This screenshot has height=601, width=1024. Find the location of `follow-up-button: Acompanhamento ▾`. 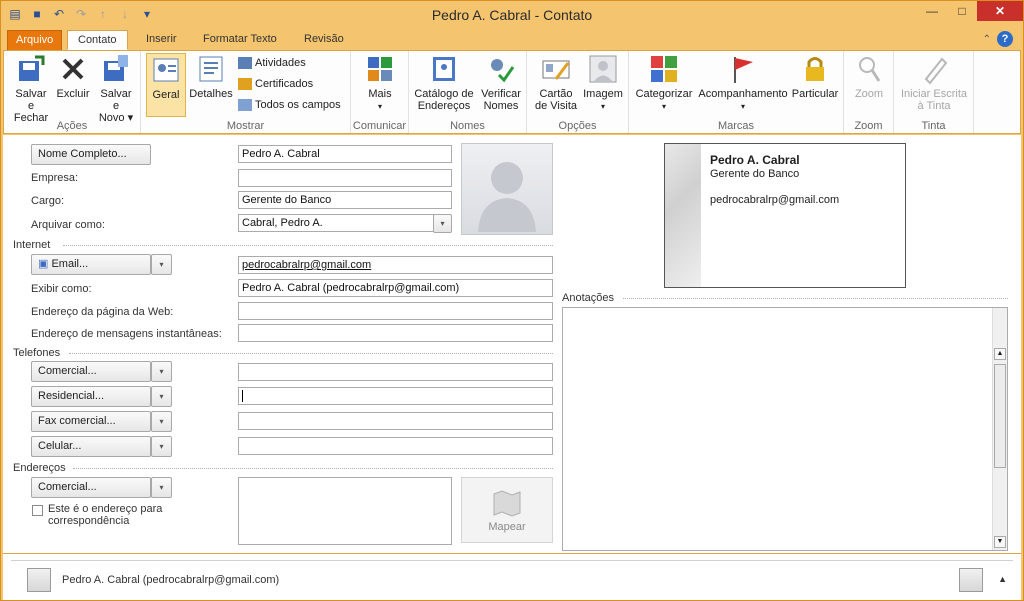

follow-up-button: Acompanhamento ▾ is located at coordinates (743, 83).